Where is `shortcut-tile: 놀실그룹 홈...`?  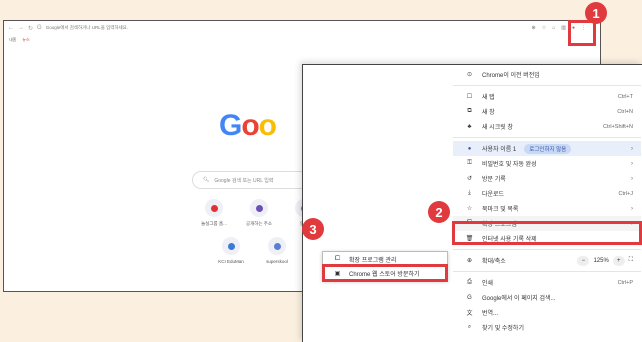
shortcut-tile: 놀실그룹 홈... is located at coordinates (214, 213).